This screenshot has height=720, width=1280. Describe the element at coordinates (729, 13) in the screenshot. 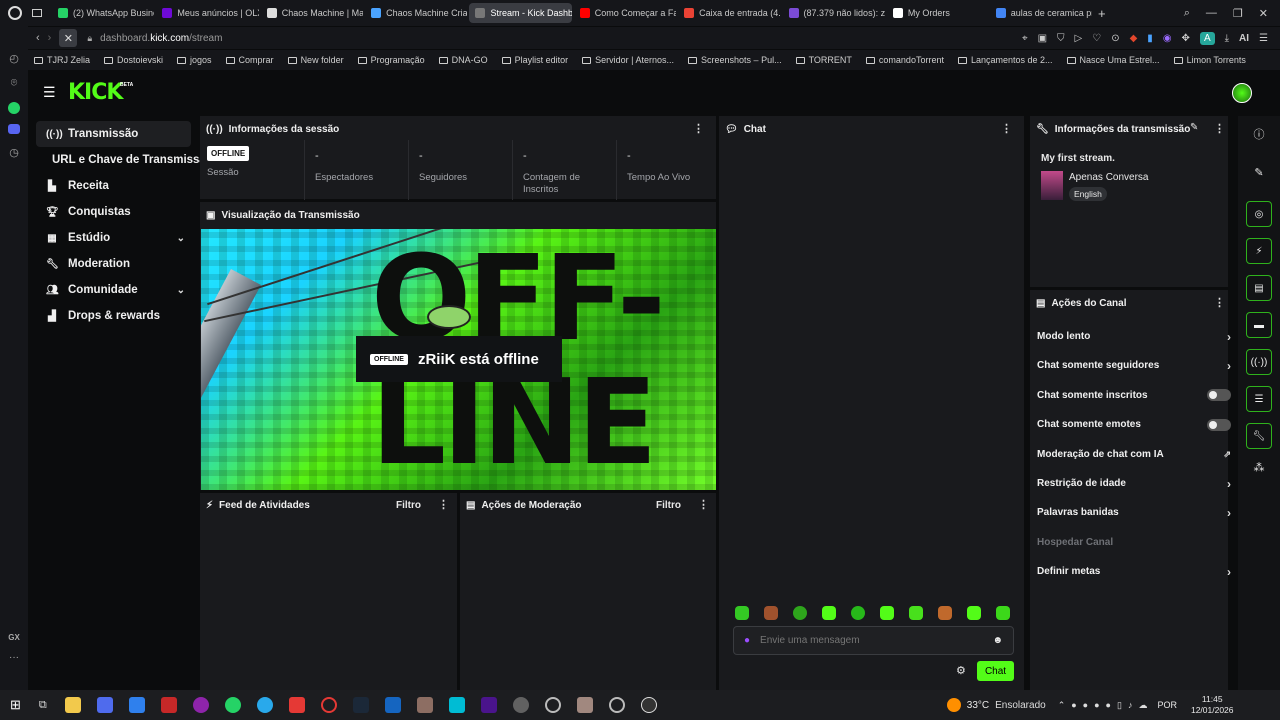

I see `browser-tab: Caixa de entrada (4.1` at that location.